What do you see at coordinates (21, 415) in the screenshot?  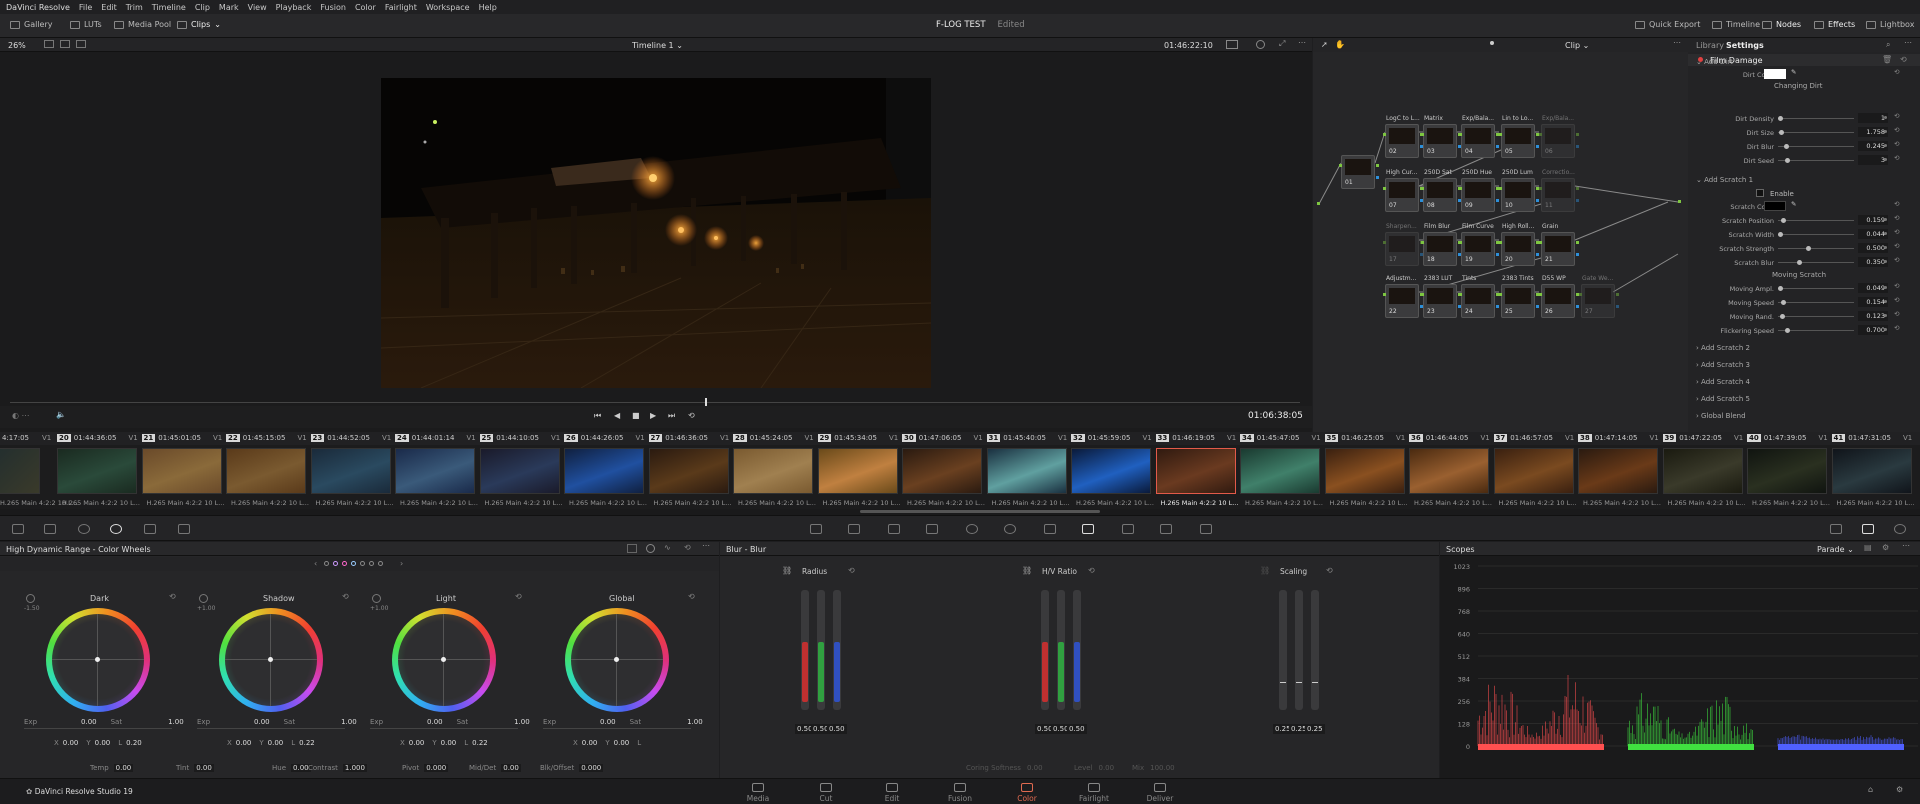 I see `grade-compare-icon: ◐ ⋯` at bounding box center [21, 415].